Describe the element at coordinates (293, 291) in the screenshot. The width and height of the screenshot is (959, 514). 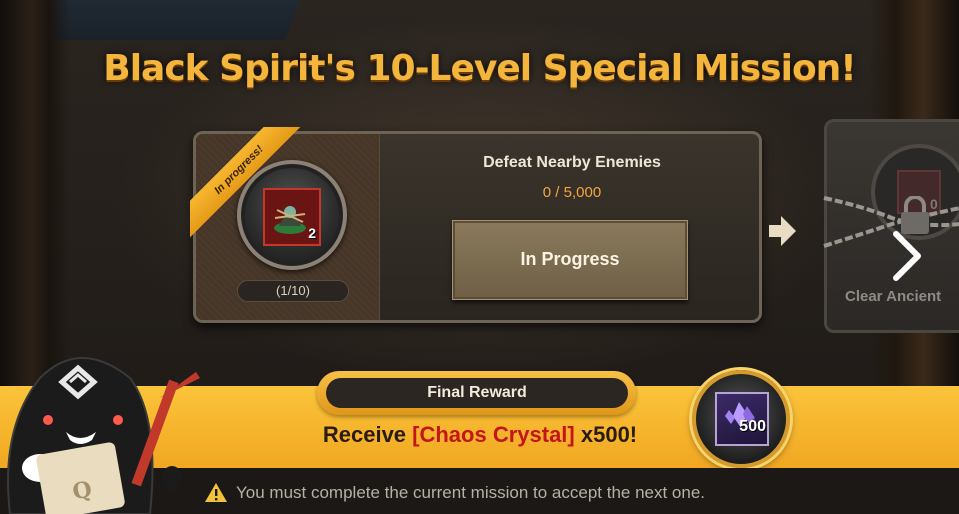
I see `mission-step: (1/10)` at that location.